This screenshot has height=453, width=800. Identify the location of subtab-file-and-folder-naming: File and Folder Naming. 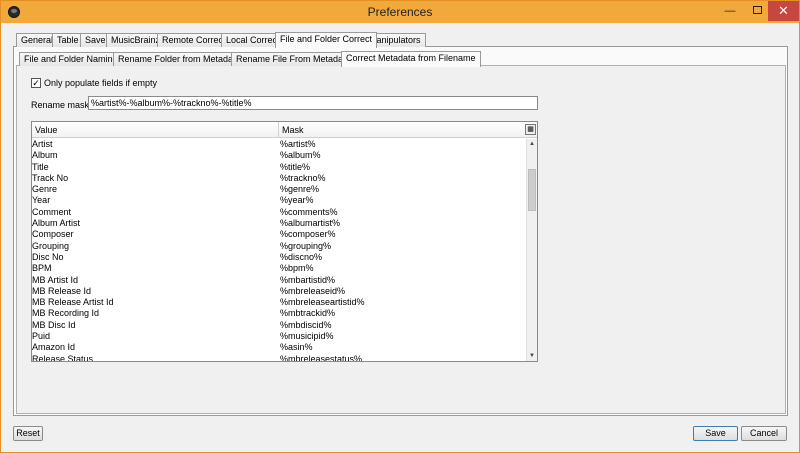
(71, 59).